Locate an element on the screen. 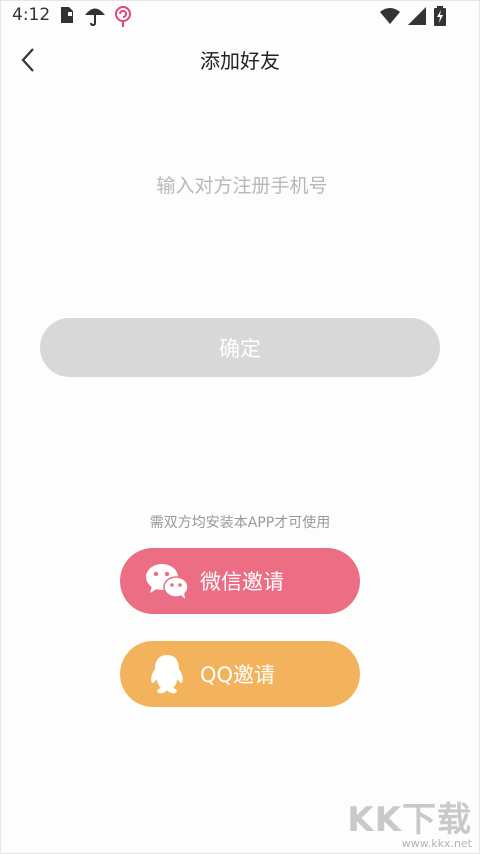 The image size is (480, 854). wechat-invite-label: 微信邀请 is located at coordinates (242, 582).